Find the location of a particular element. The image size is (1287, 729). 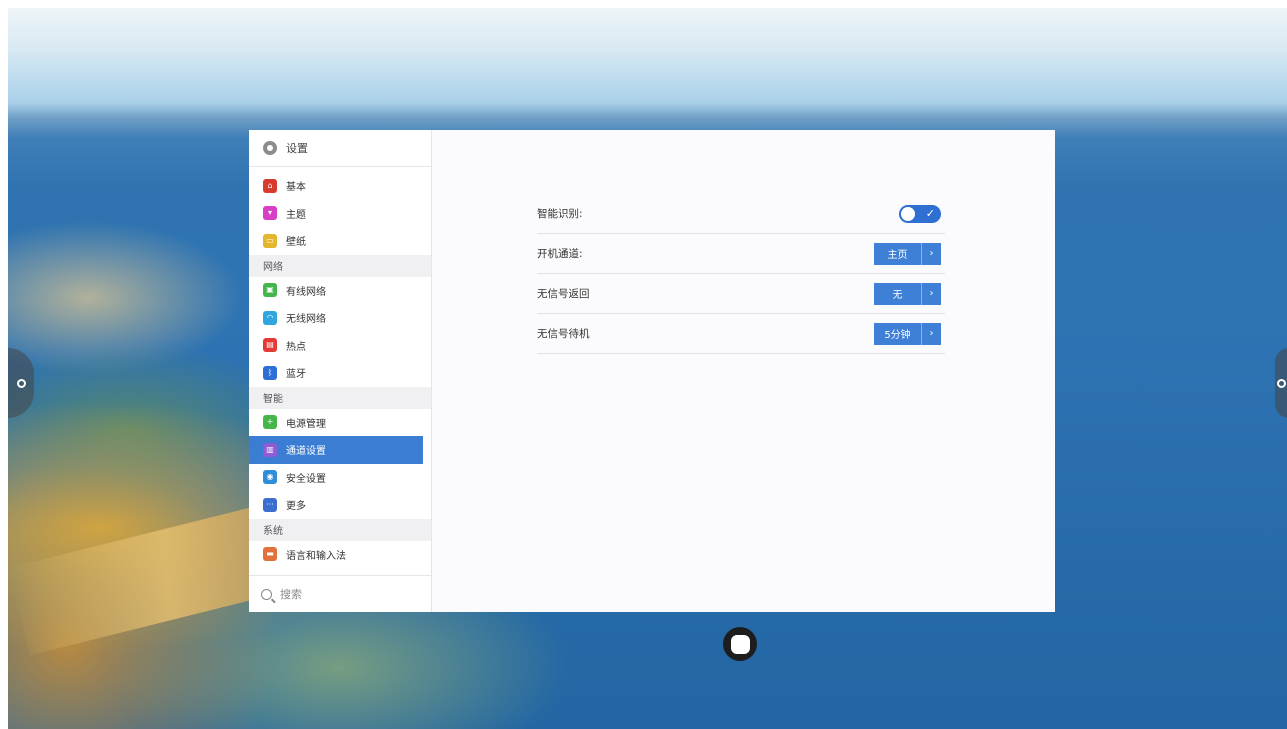

sidebar-item-label: 壁纸 is located at coordinates (296, 243).